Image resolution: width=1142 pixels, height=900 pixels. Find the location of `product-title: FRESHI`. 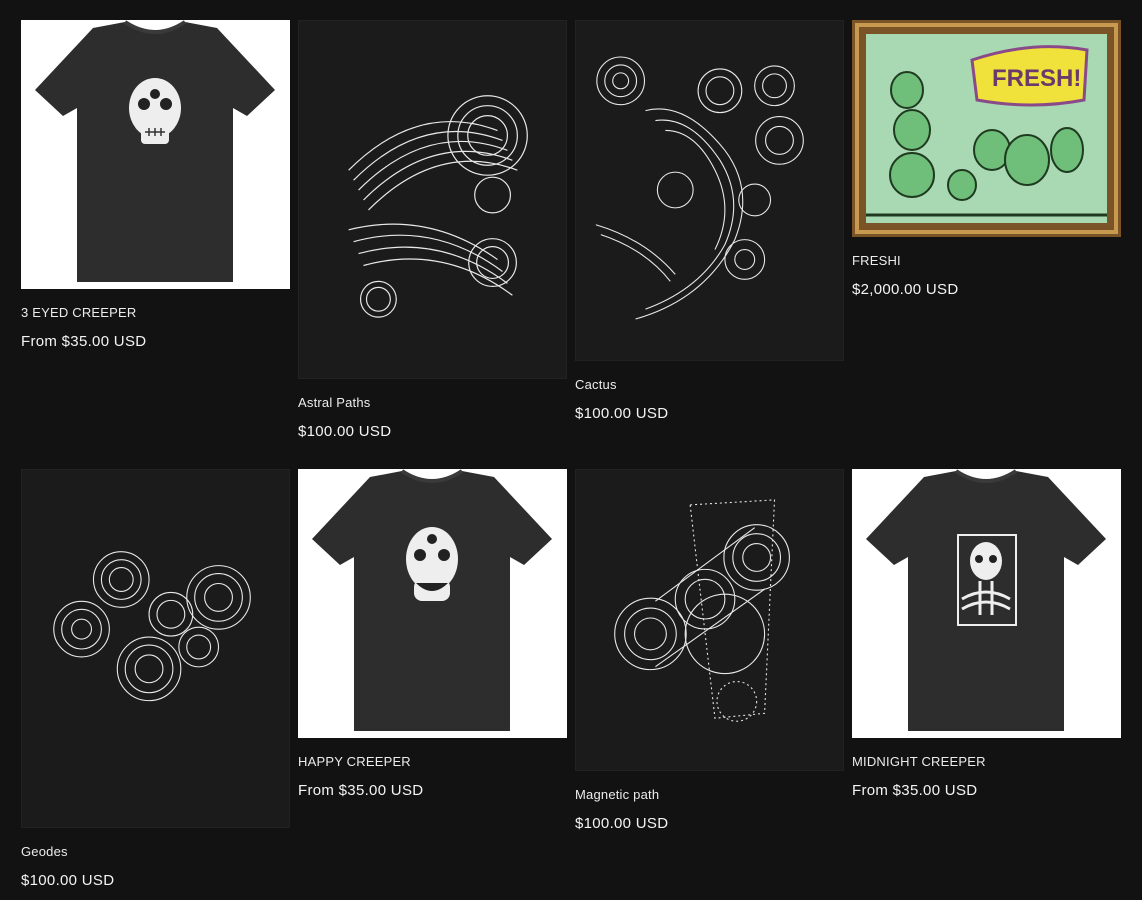

product-title: FRESHI is located at coordinates (986, 261).